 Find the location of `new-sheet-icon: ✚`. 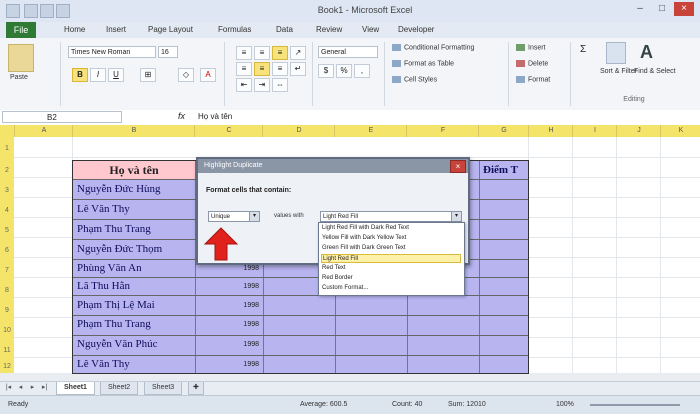

new-sheet-icon: ✚ is located at coordinates (196, 388).